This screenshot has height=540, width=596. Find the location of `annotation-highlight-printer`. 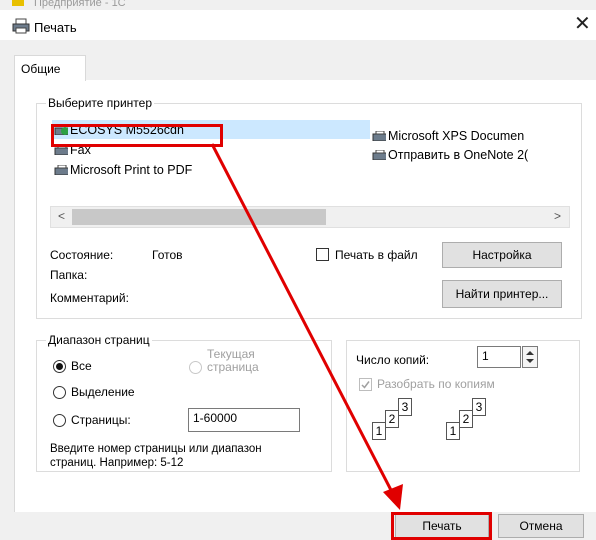

annotation-highlight-printer is located at coordinates (137, 135).